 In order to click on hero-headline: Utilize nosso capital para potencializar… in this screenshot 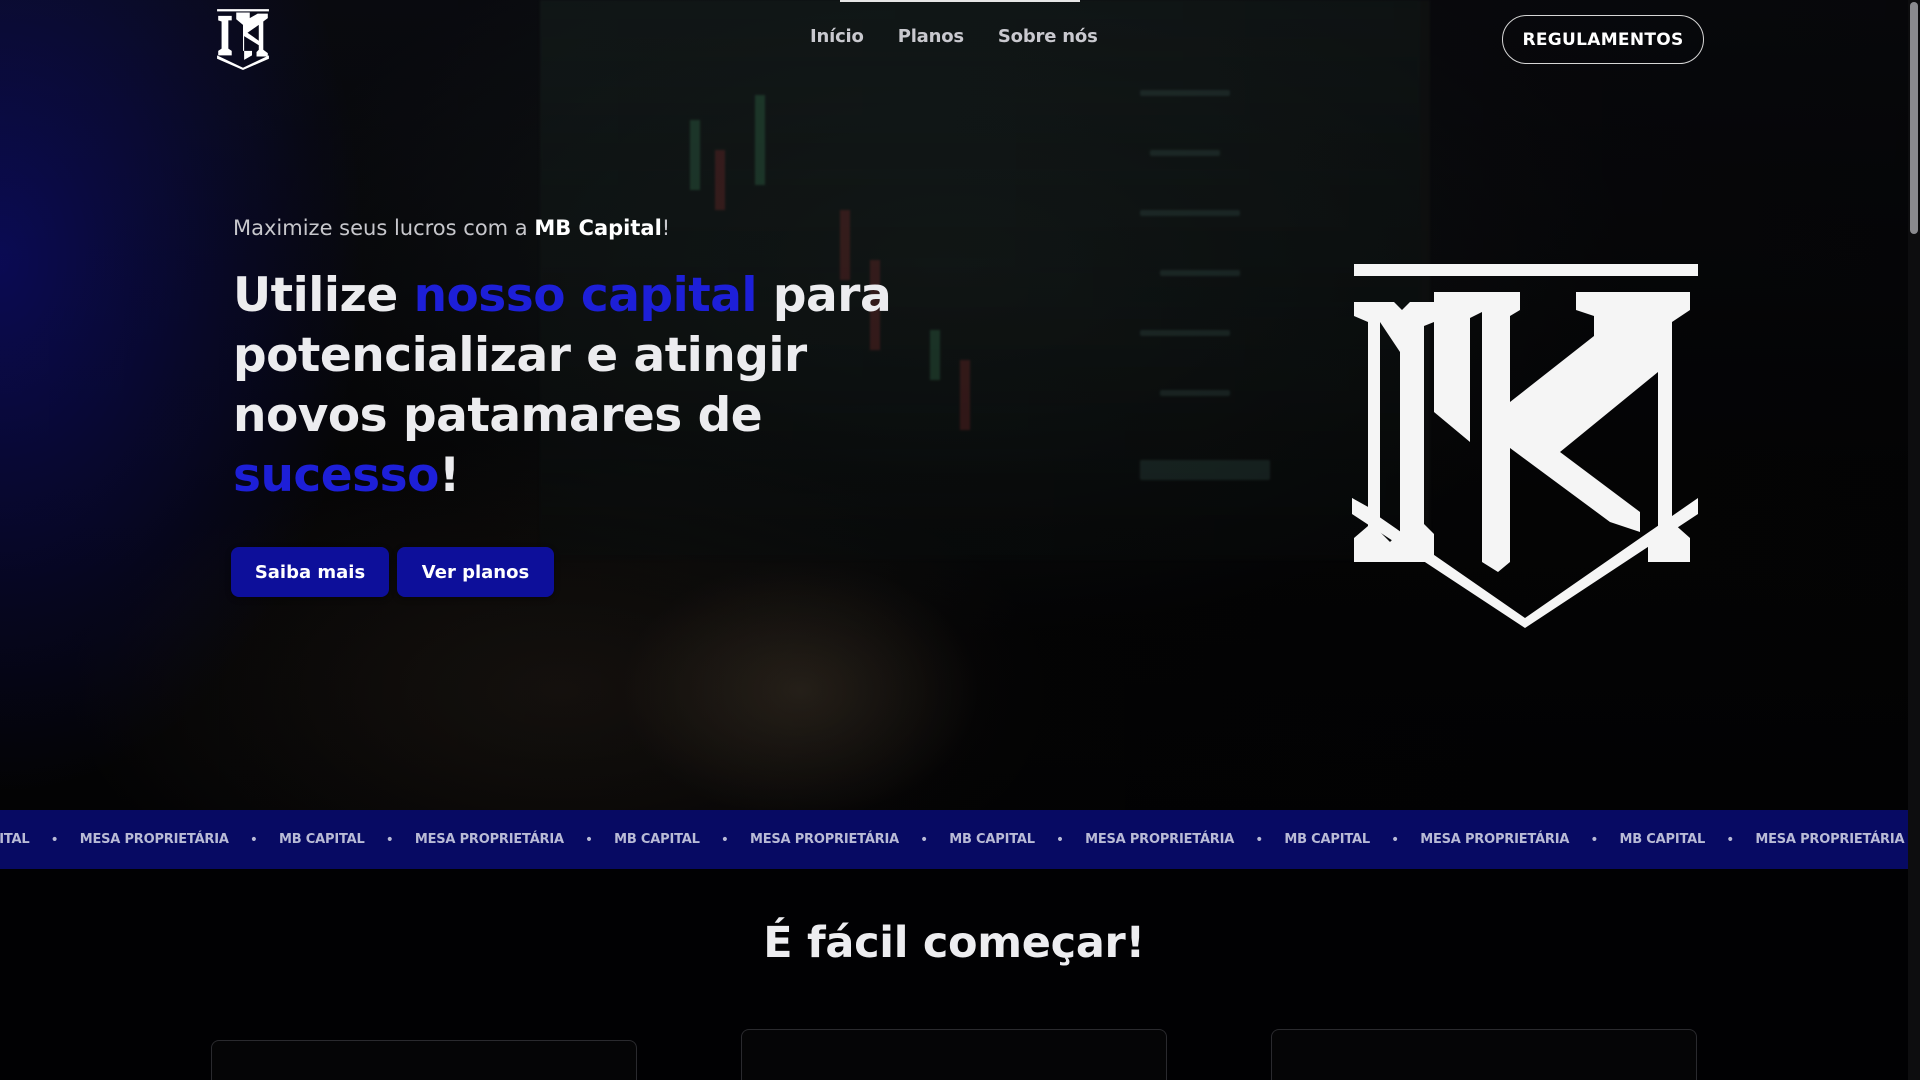, I will do `click(583, 386)`.